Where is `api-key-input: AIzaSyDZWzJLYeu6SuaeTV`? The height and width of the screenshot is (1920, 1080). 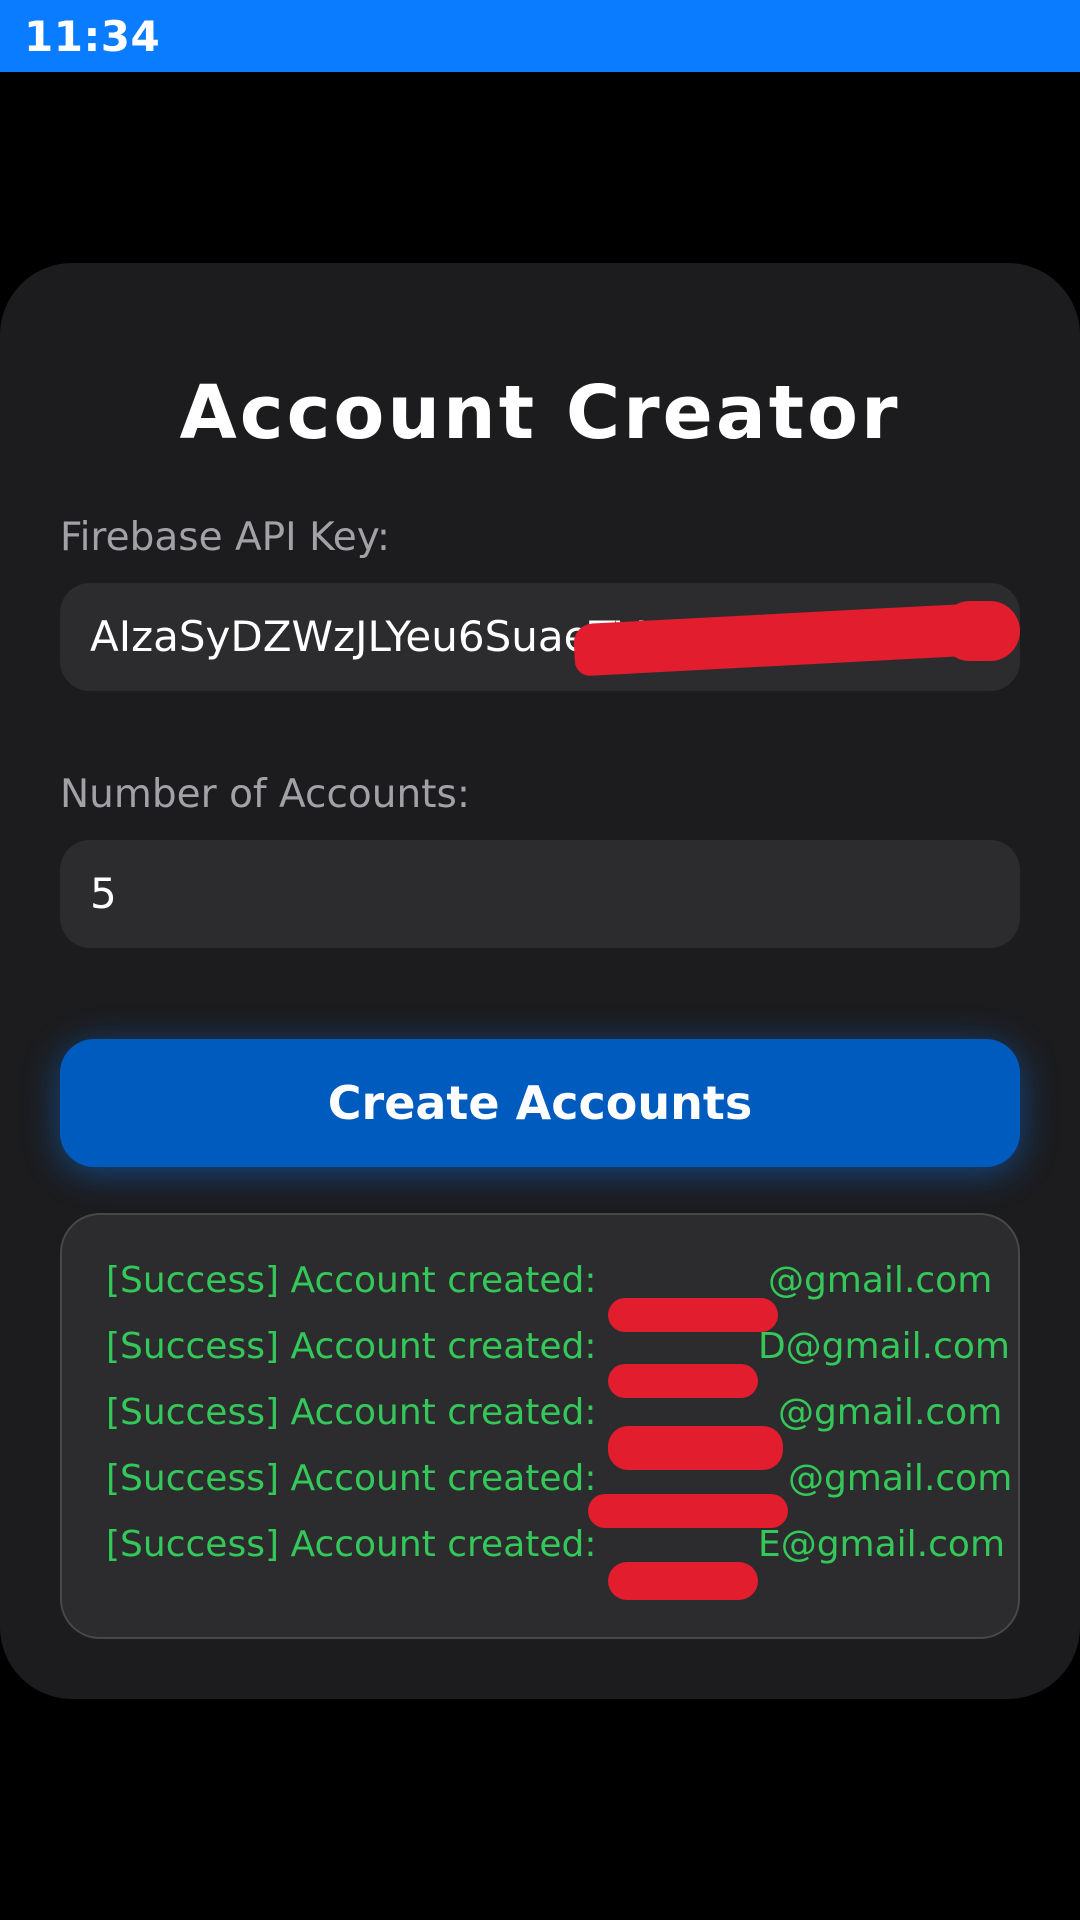 api-key-input: AIzaSyDZWzJLYeu6SuaeTV is located at coordinates (540, 637).